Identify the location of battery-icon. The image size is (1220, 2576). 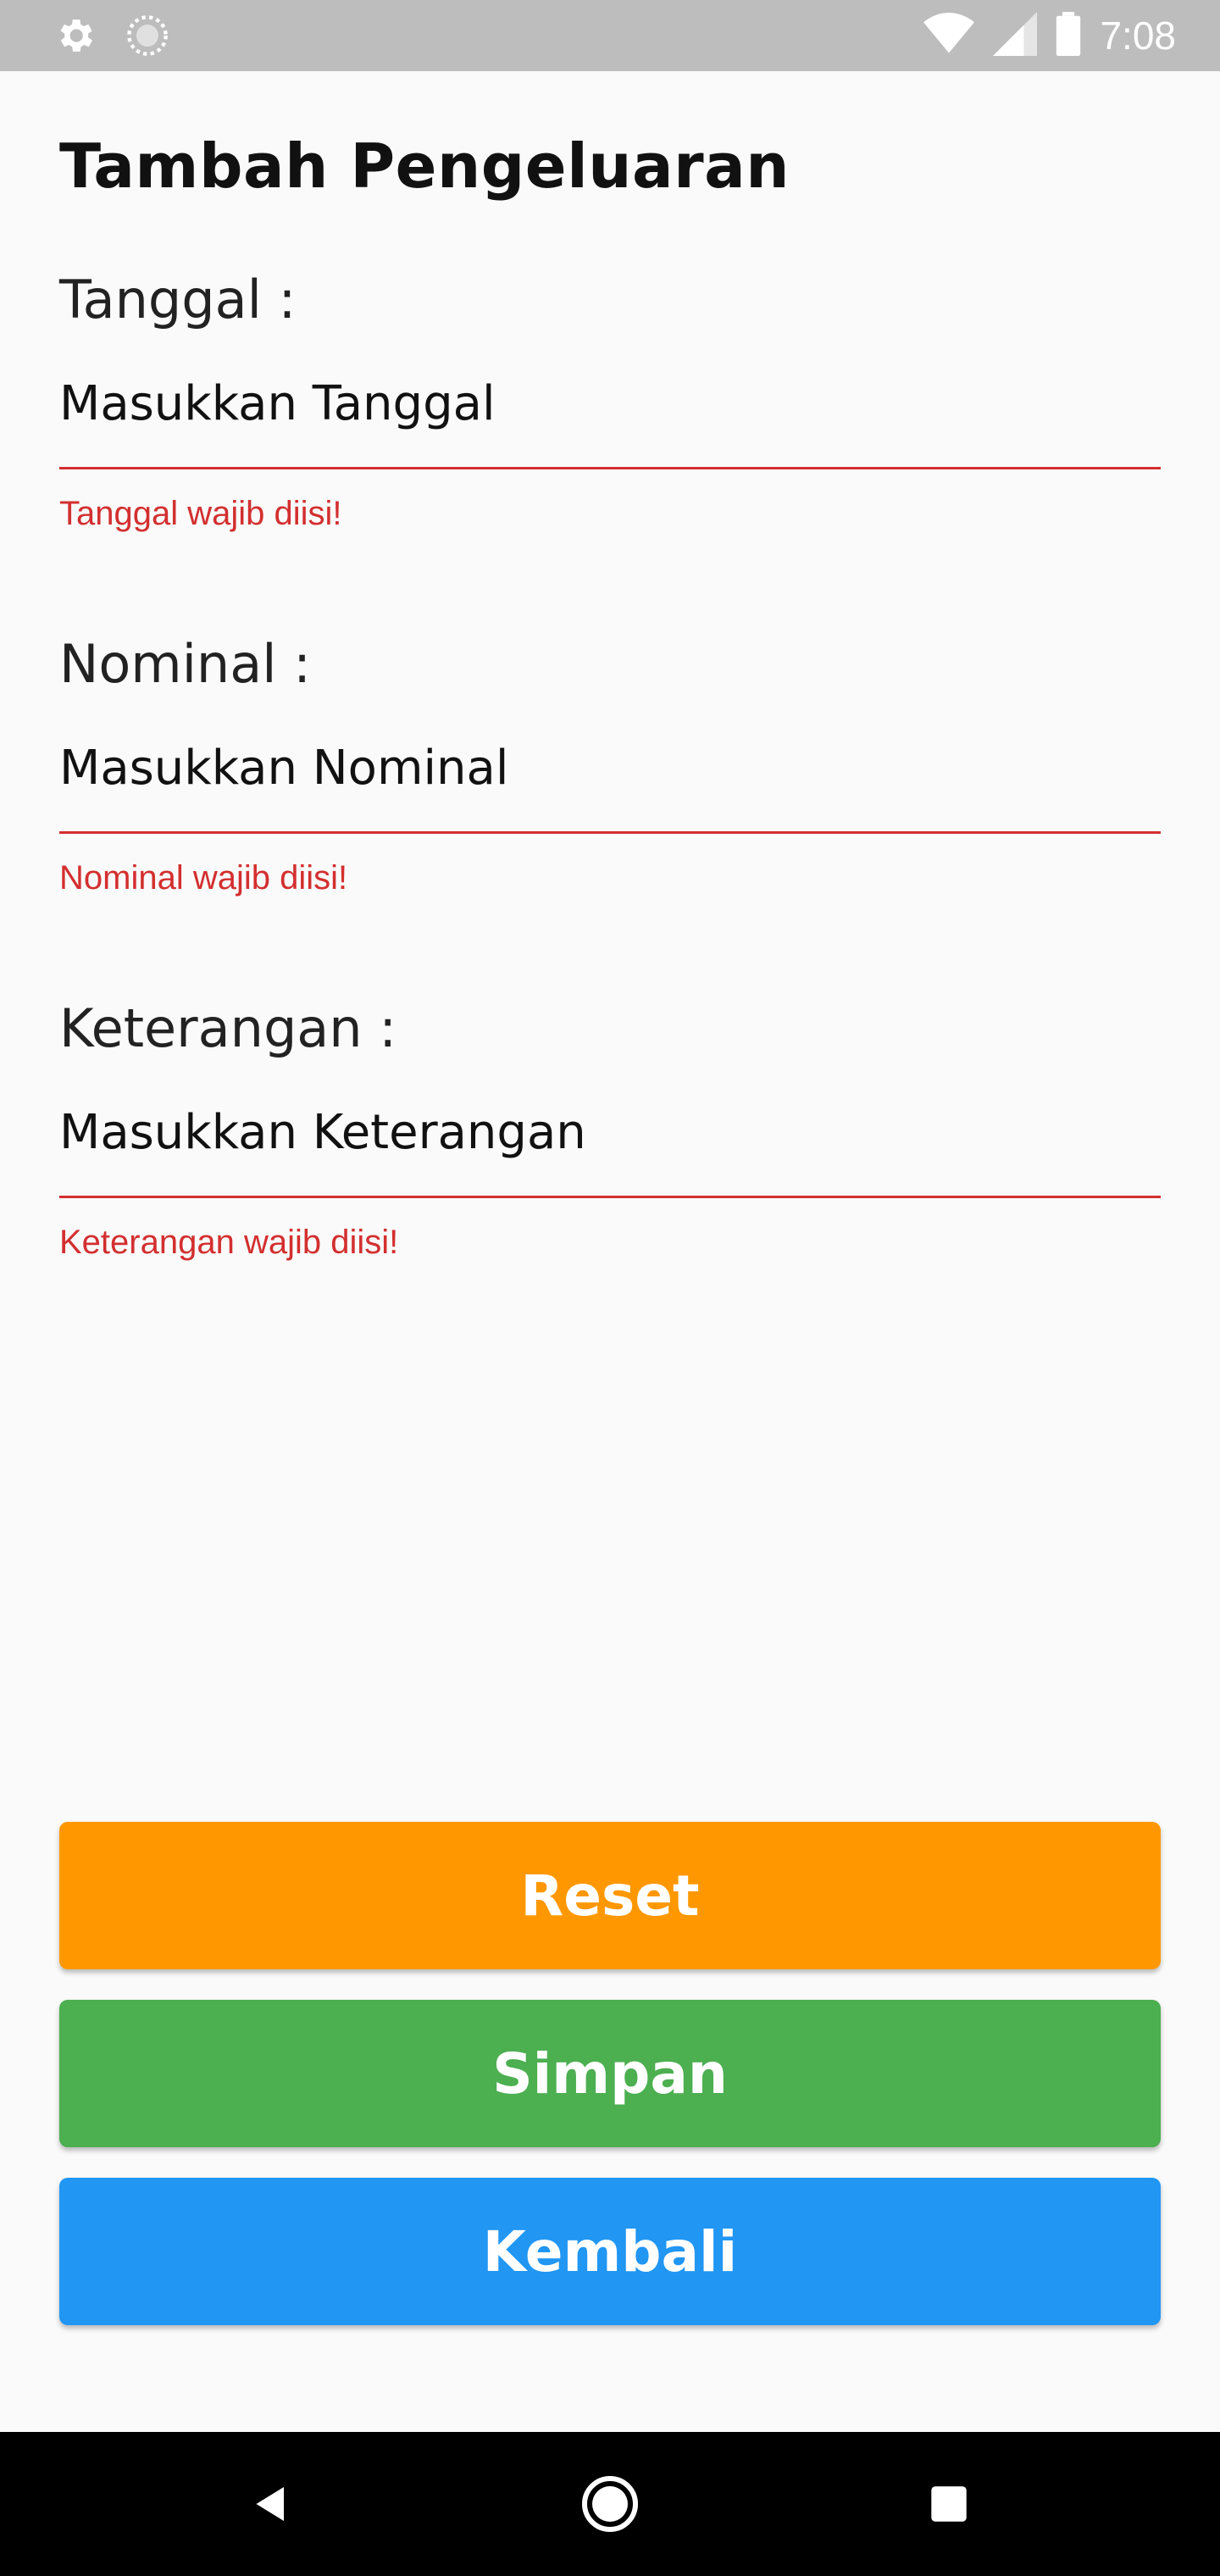
(1068, 35).